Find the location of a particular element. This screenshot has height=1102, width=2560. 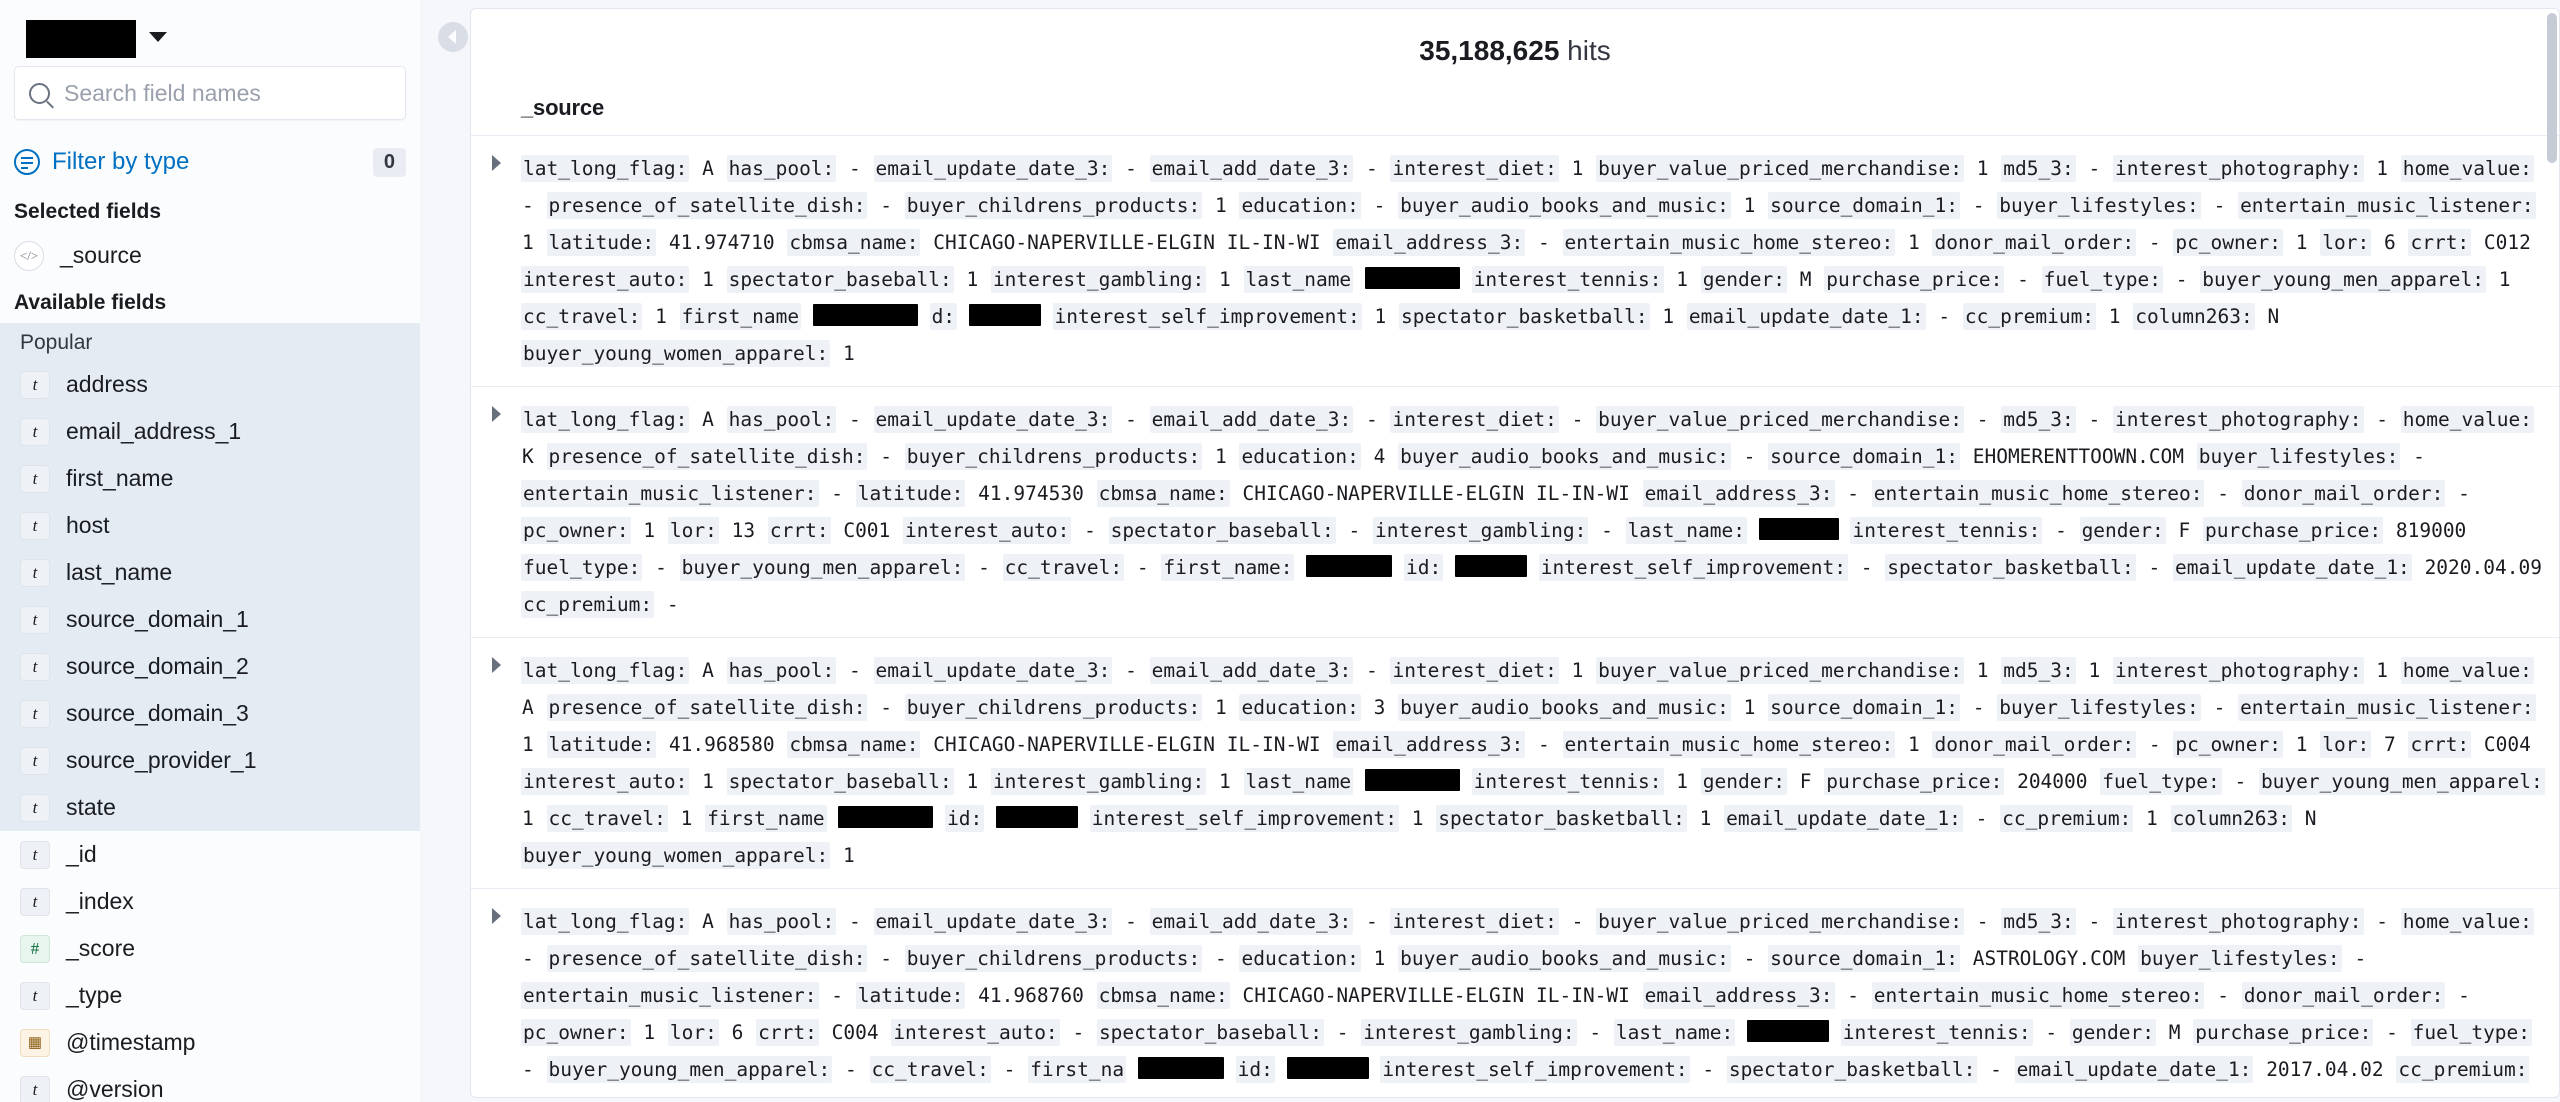

field-key: education: is located at coordinates (1300, 456).